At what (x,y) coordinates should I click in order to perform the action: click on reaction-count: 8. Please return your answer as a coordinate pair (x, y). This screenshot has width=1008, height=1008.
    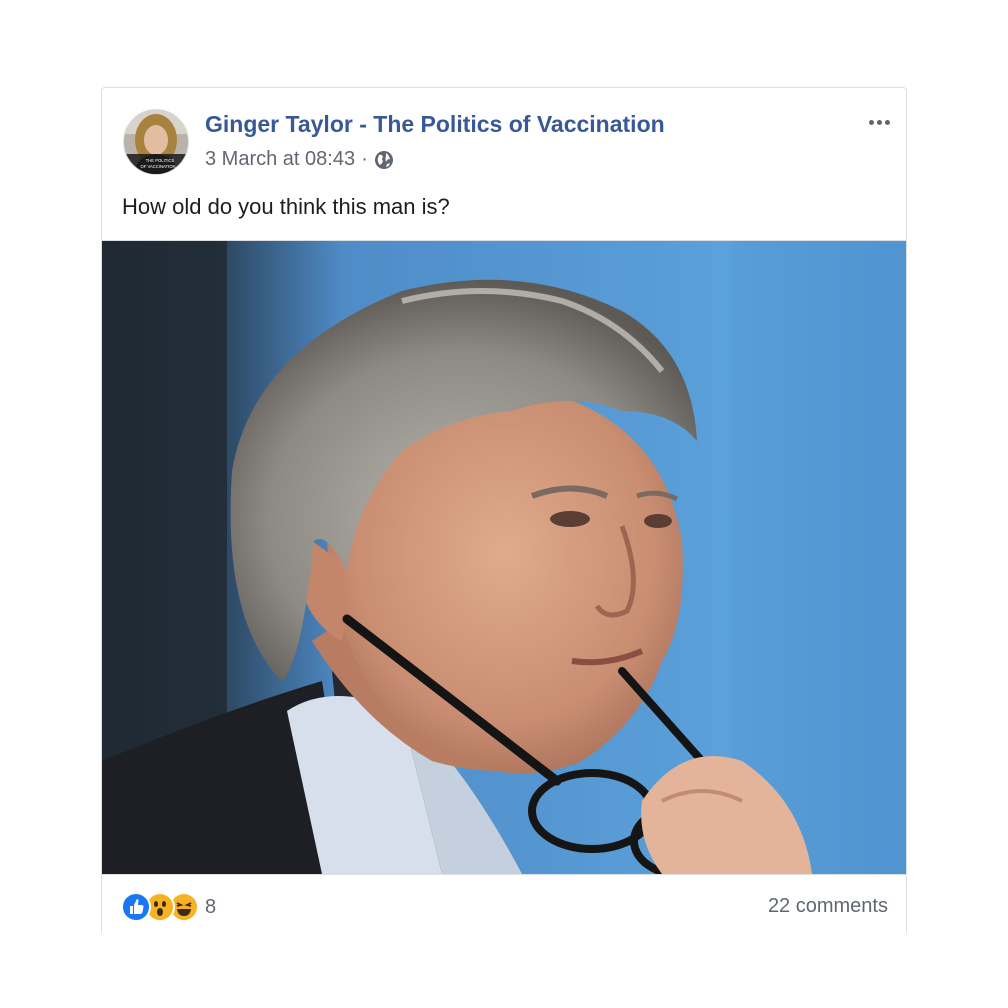
    Looking at the image, I should click on (211, 906).